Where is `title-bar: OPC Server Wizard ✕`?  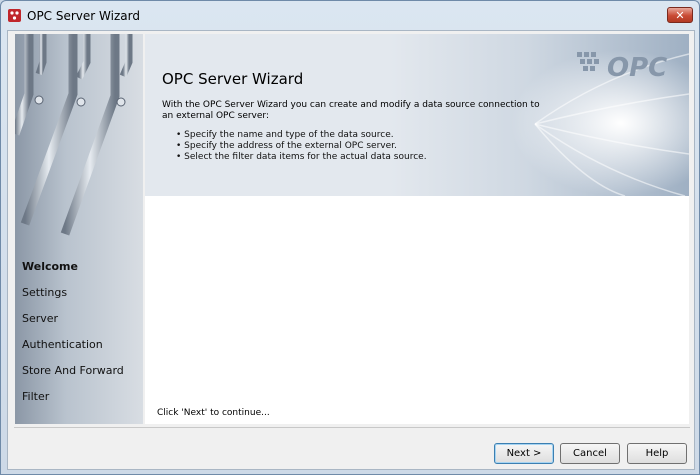
title-bar: OPC Server Wizard ✕ is located at coordinates (350, 15).